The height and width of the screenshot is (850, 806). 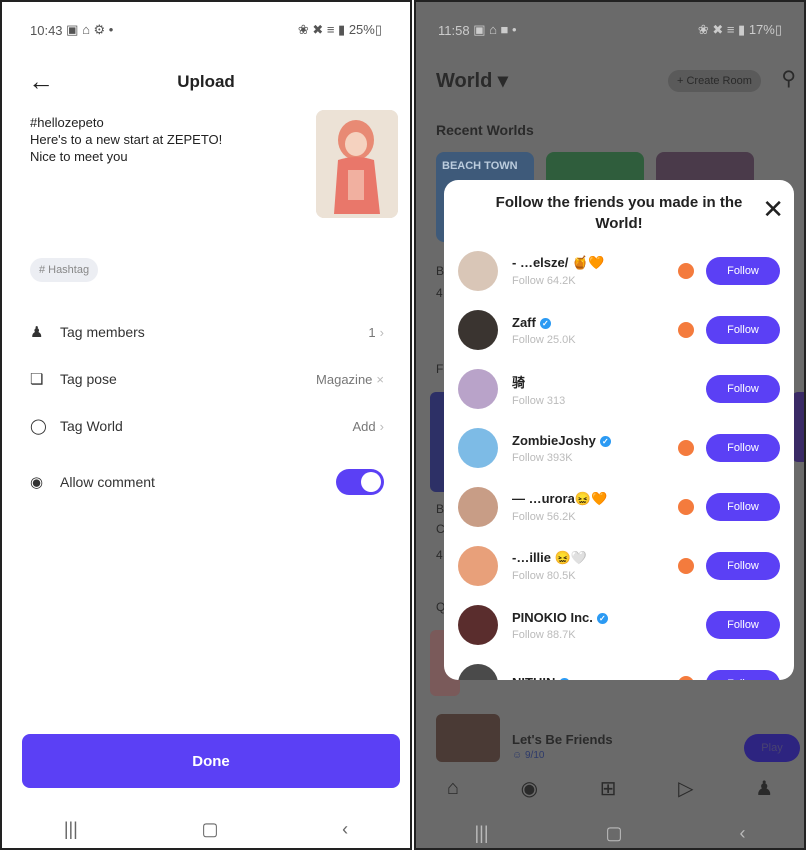 What do you see at coordinates (371, 482) in the screenshot?
I see `toggle-knob` at bounding box center [371, 482].